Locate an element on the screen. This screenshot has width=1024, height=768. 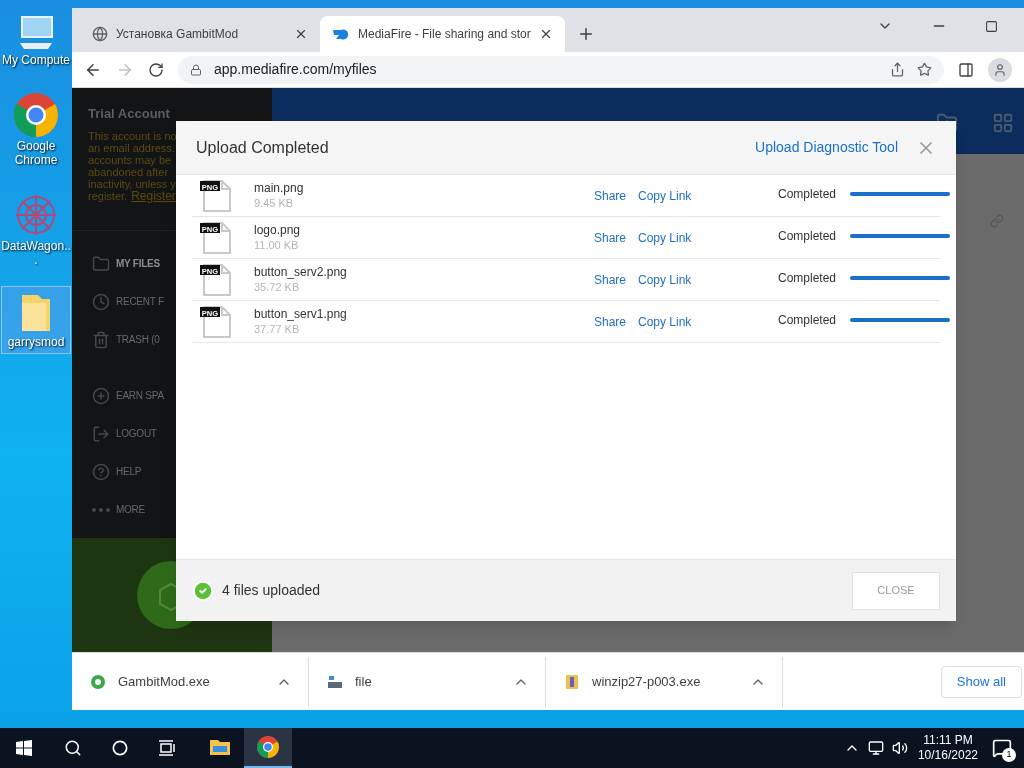
globe-icon is located at coordinates (100, 34).